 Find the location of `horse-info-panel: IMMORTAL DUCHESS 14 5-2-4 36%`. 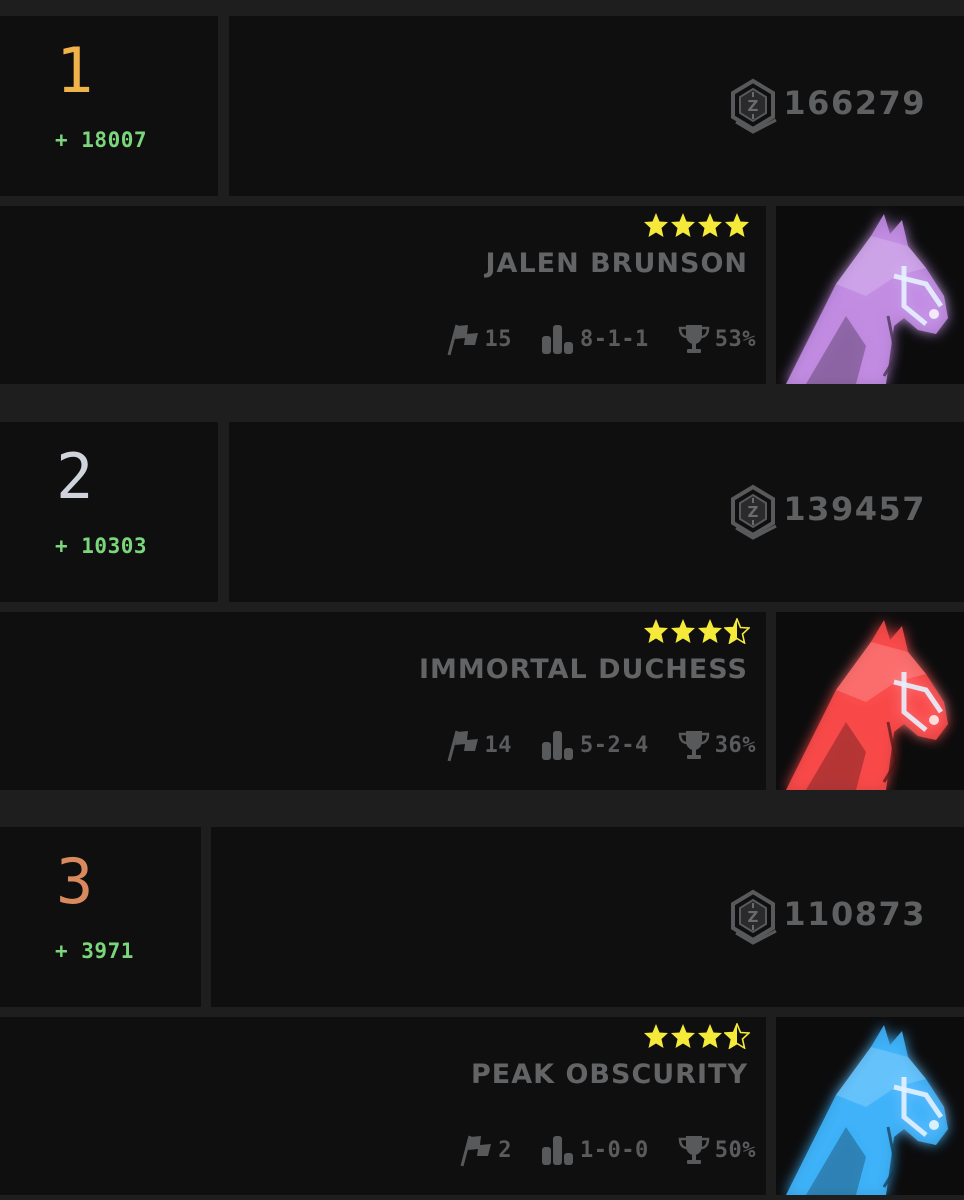

horse-info-panel: IMMORTAL DUCHESS 14 5-2-4 36% is located at coordinates (383, 701).